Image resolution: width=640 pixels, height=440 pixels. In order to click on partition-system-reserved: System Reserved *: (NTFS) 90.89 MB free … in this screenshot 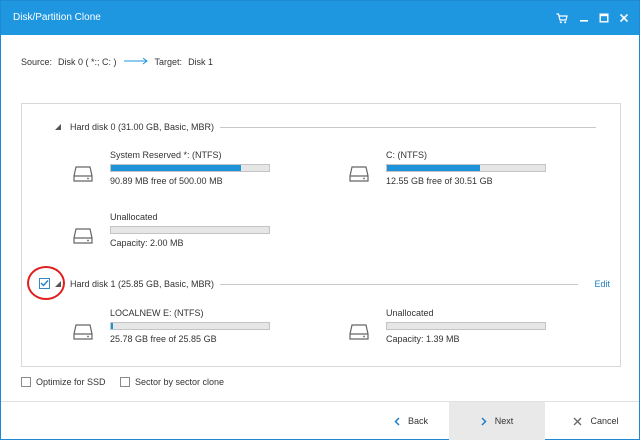, I will do `click(171, 175)`.